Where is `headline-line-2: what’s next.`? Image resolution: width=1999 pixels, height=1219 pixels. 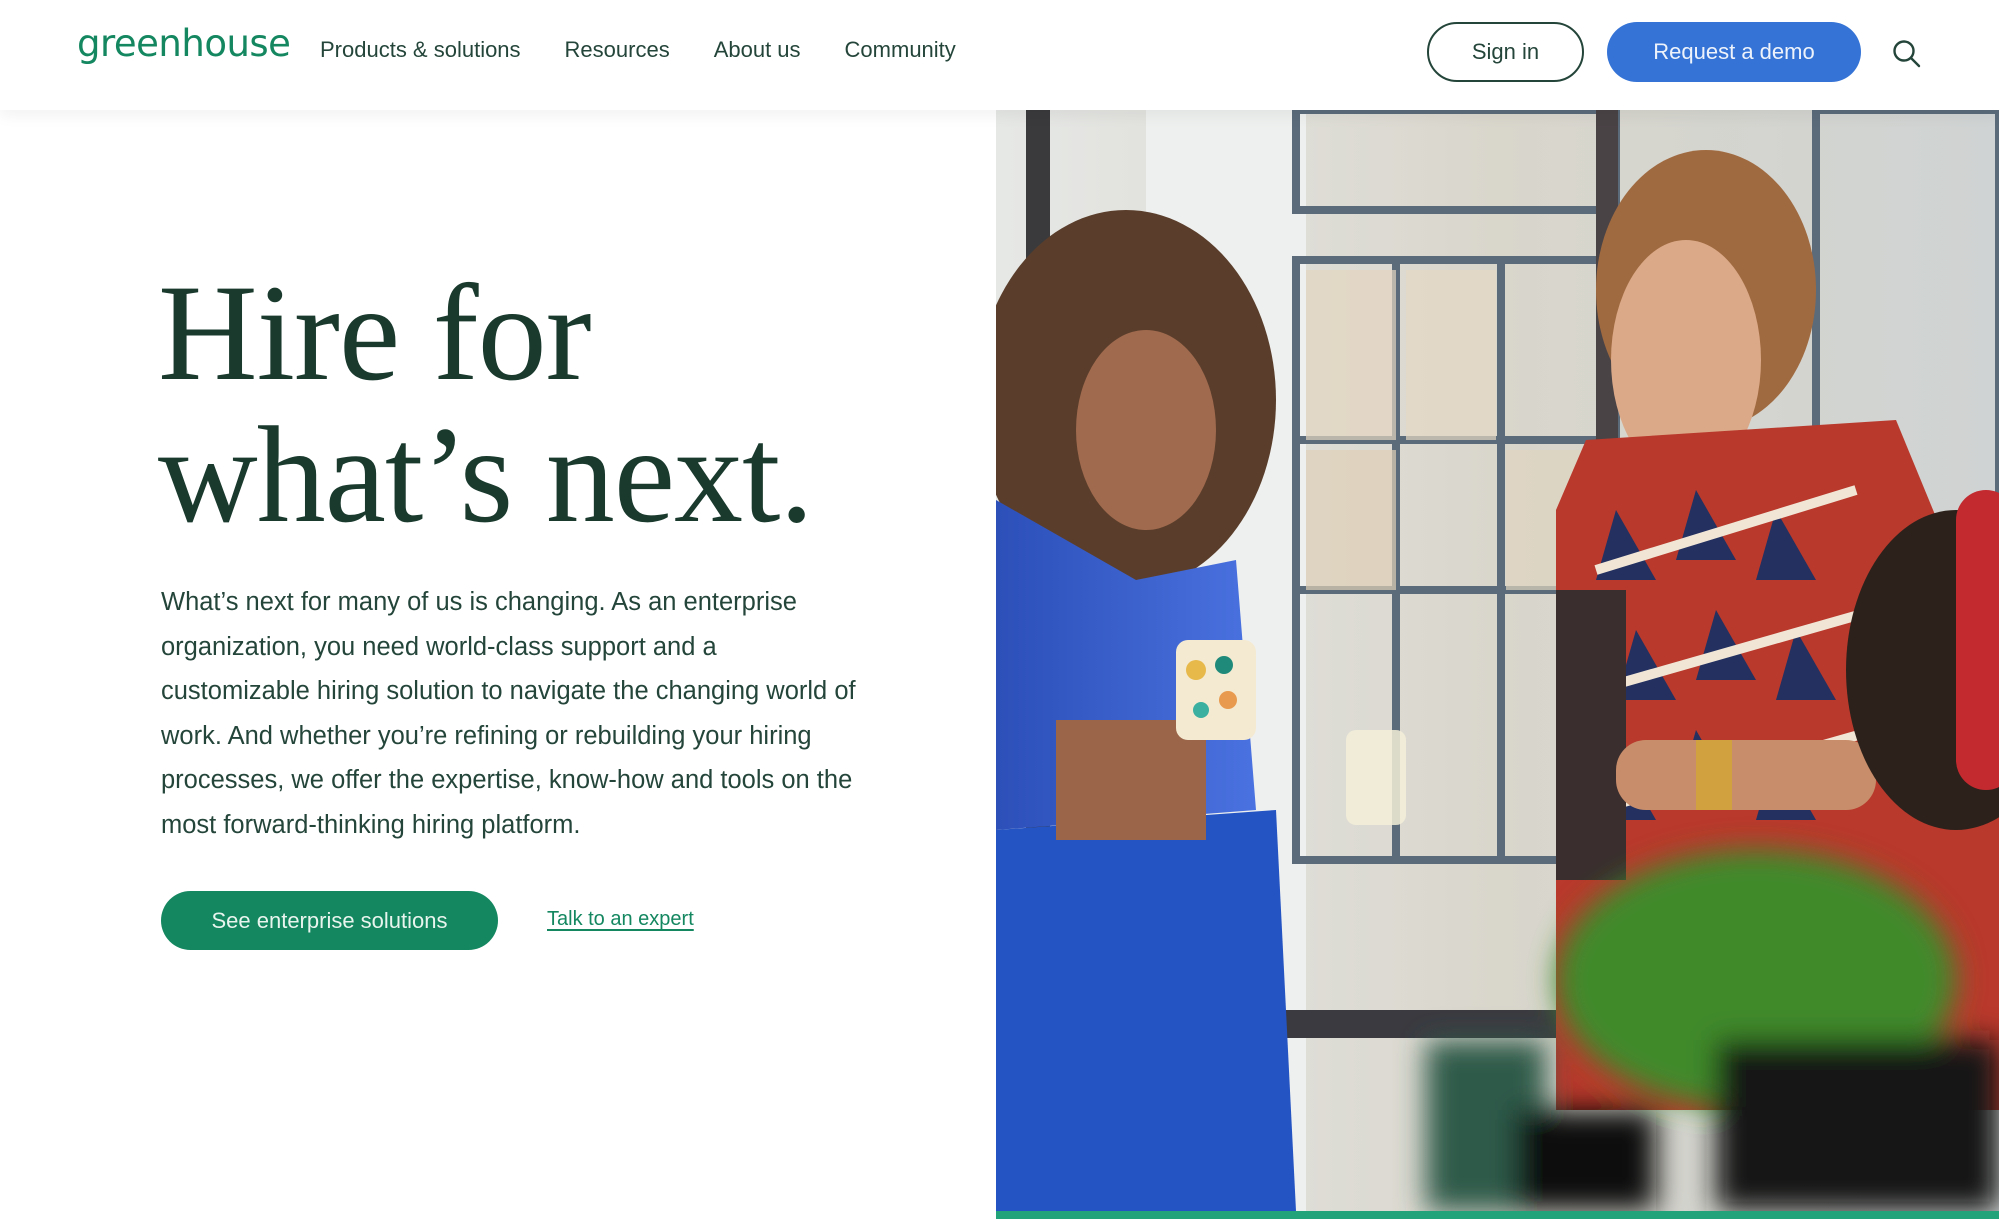 headline-line-2: what’s next. is located at coordinates (486, 474).